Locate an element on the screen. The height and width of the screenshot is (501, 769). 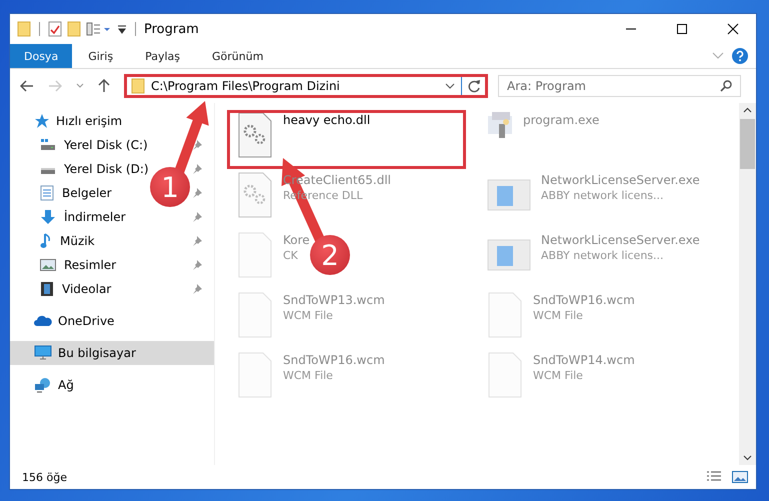
details-view-icon is located at coordinates (714, 477).